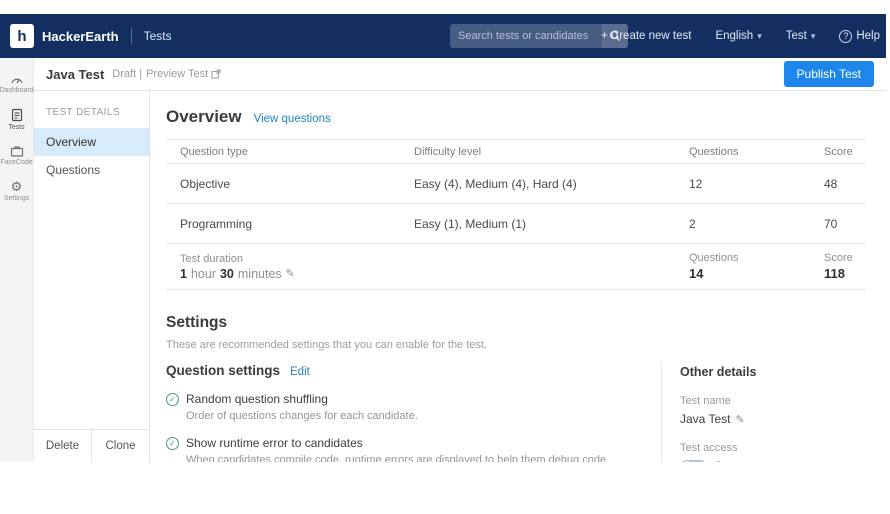 This screenshot has width=890, height=514. I want to click on table-row: Programming Easy (1), Medium (1) 2 70, so click(516, 224).